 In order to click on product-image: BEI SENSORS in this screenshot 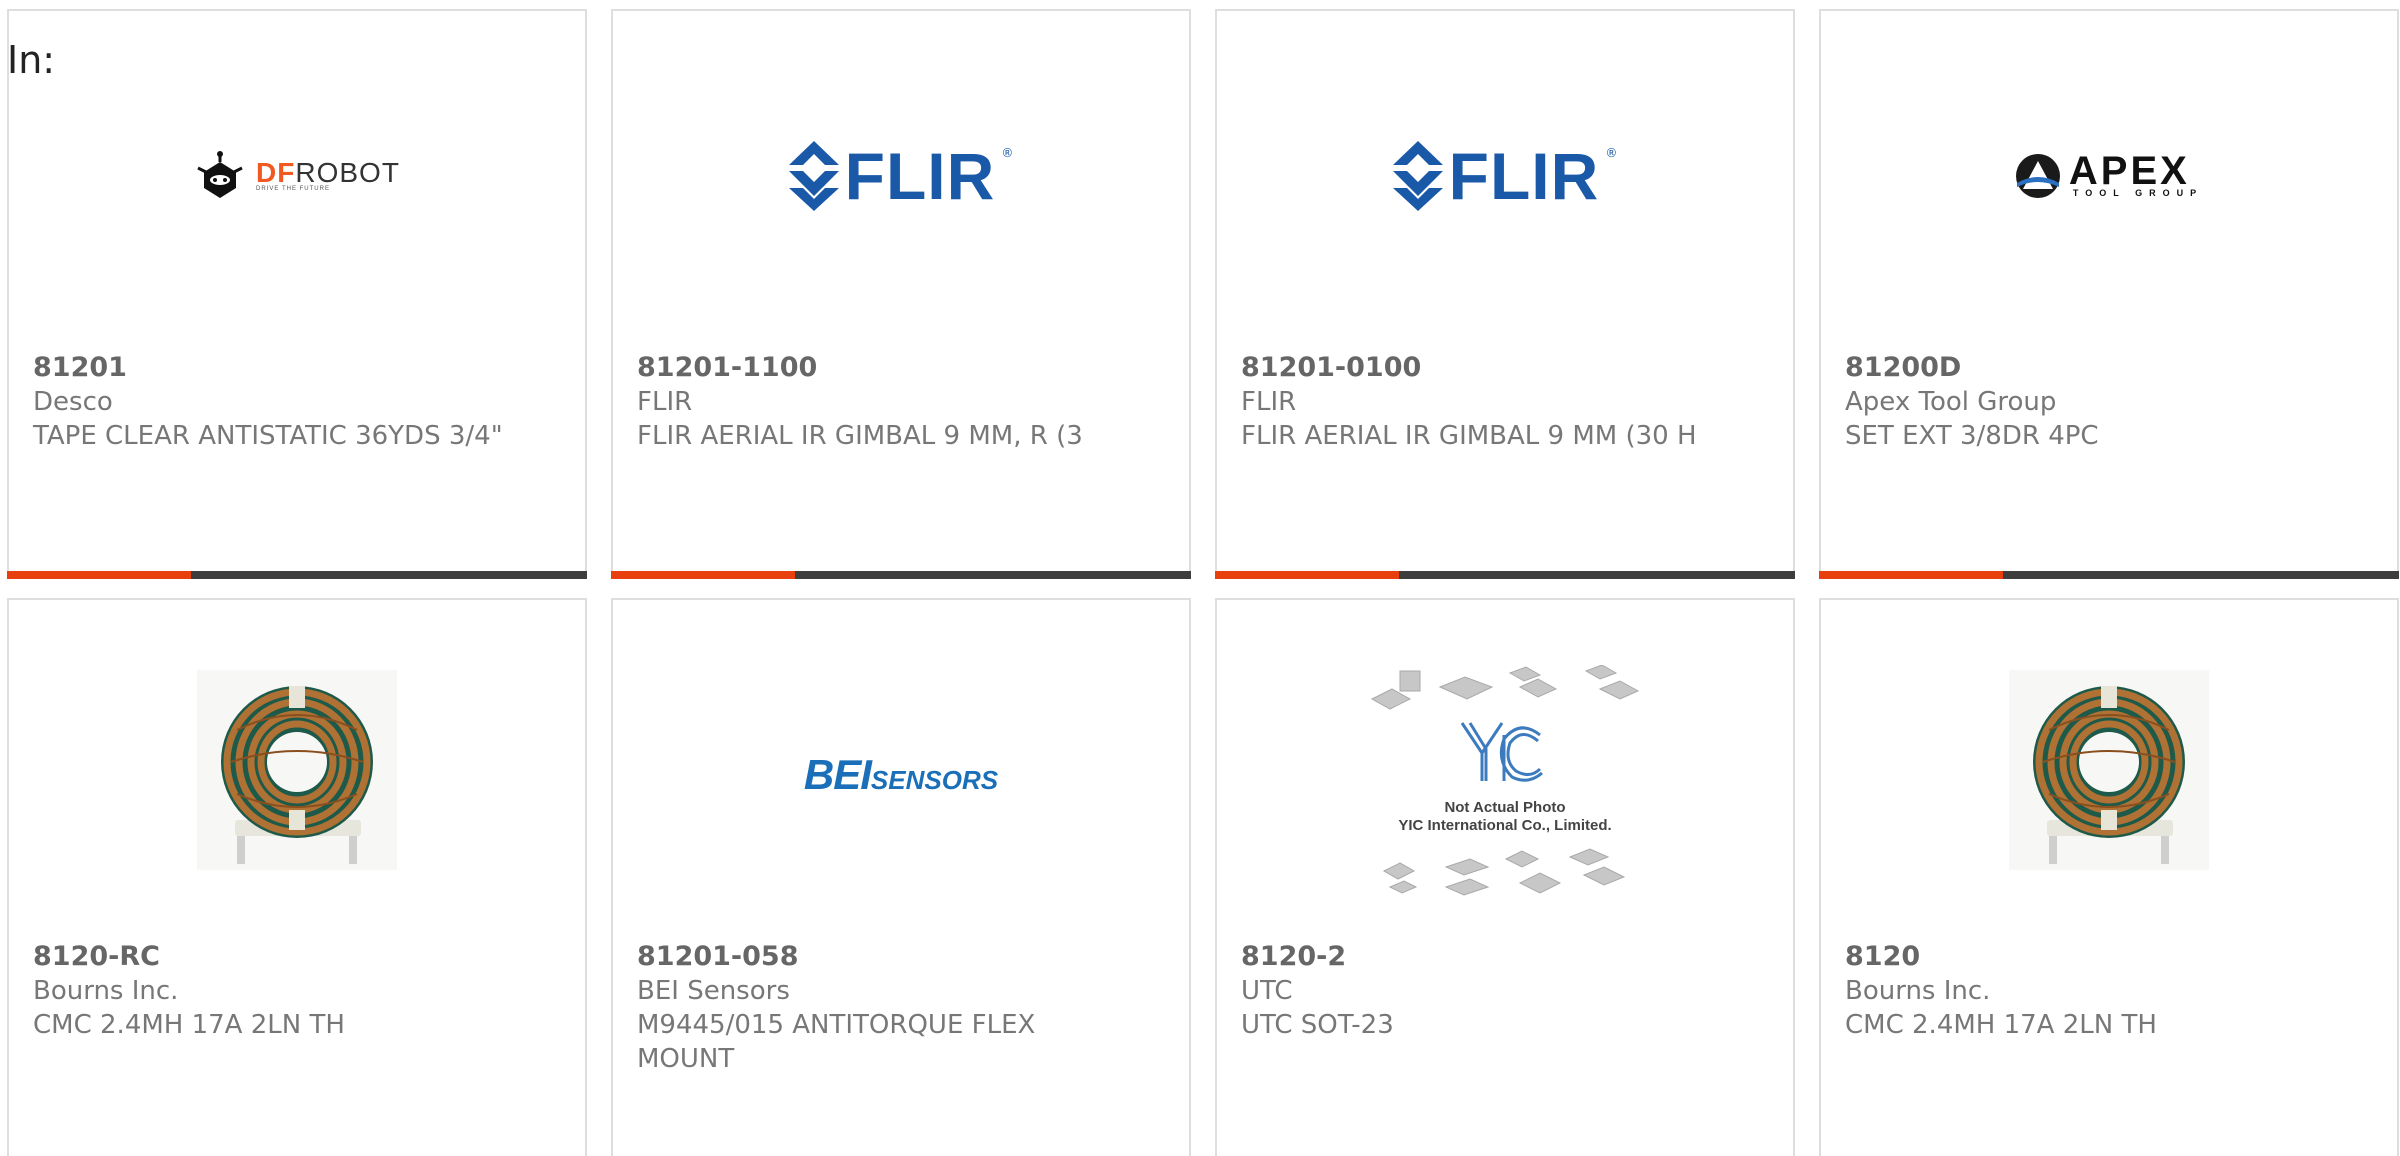, I will do `click(901, 770)`.